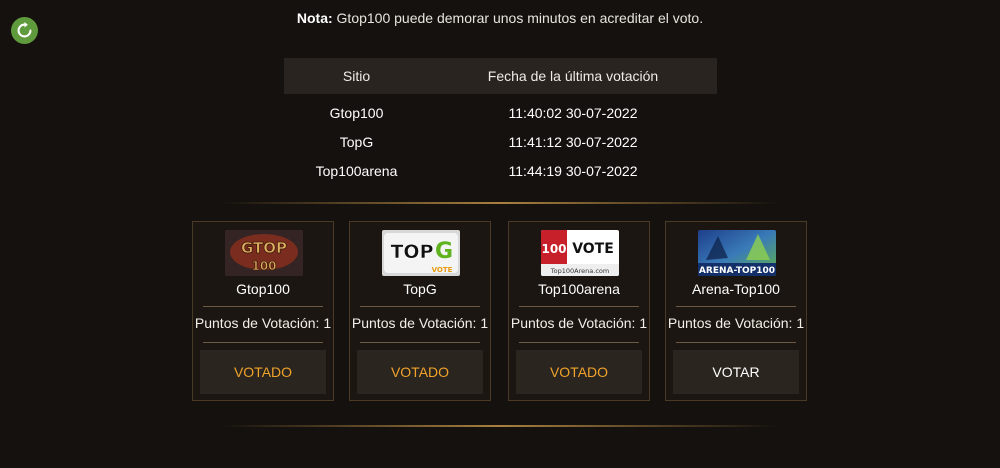 The image size is (1000, 468). I want to click on header-site: Sitio, so click(356, 76).